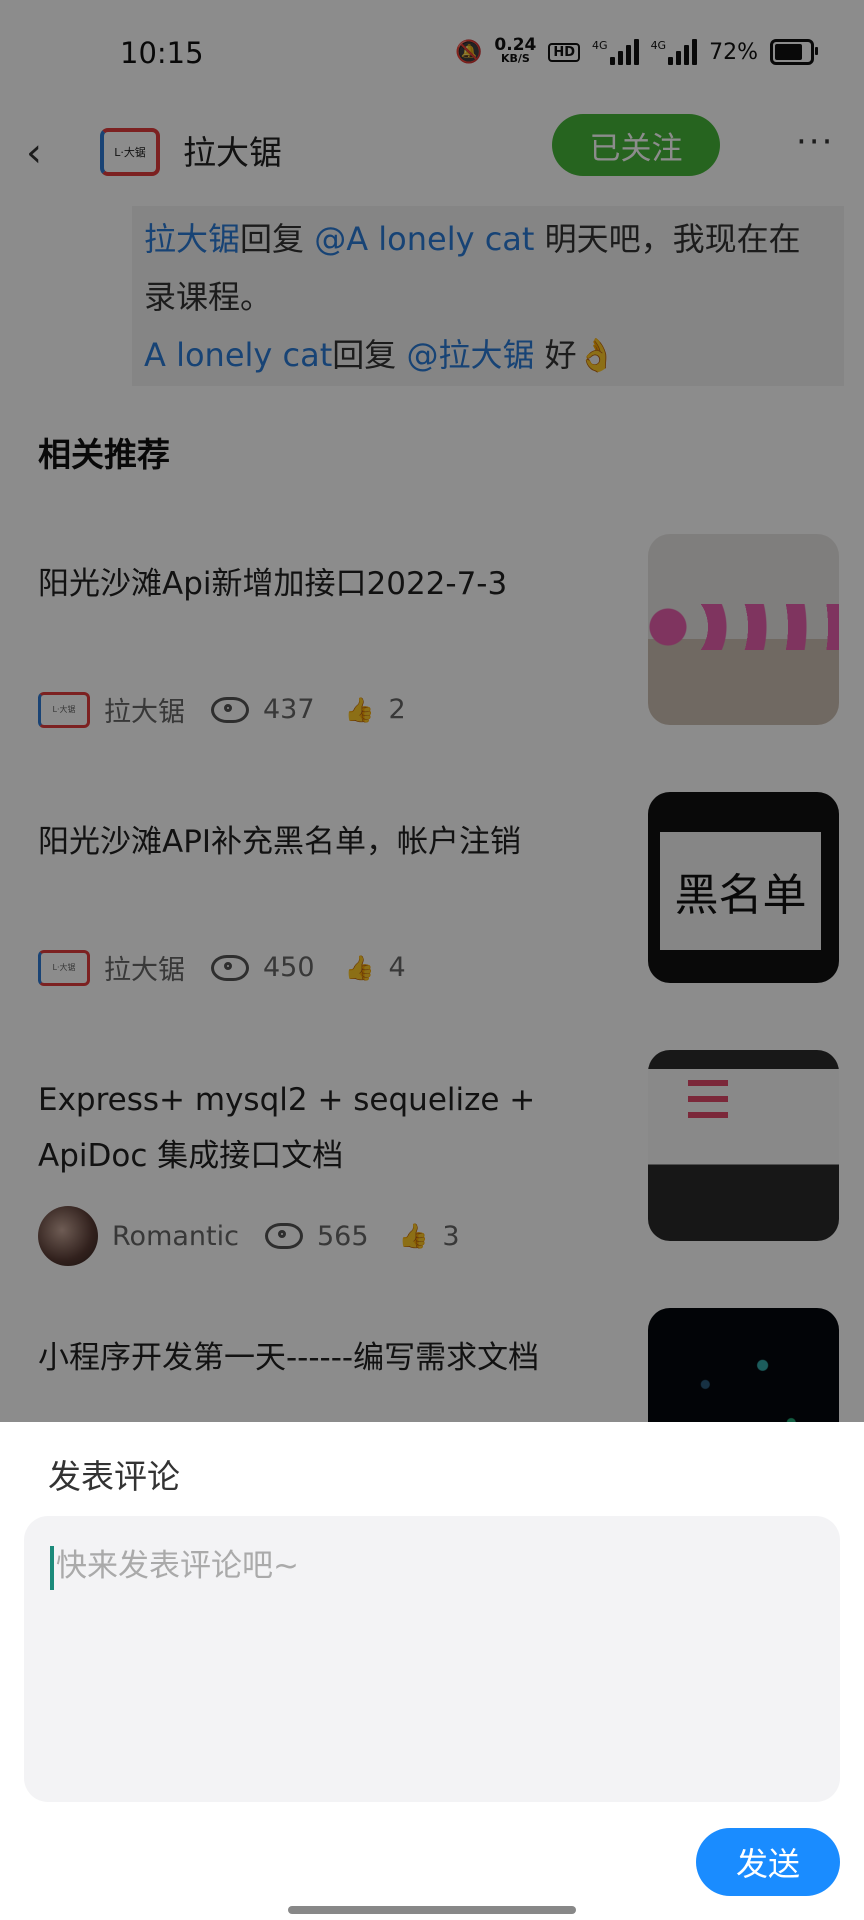 This screenshot has width=864, height=1920. What do you see at coordinates (768, 1862) in the screenshot?
I see `send-button: 发送` at bounding box center [768, 1862].